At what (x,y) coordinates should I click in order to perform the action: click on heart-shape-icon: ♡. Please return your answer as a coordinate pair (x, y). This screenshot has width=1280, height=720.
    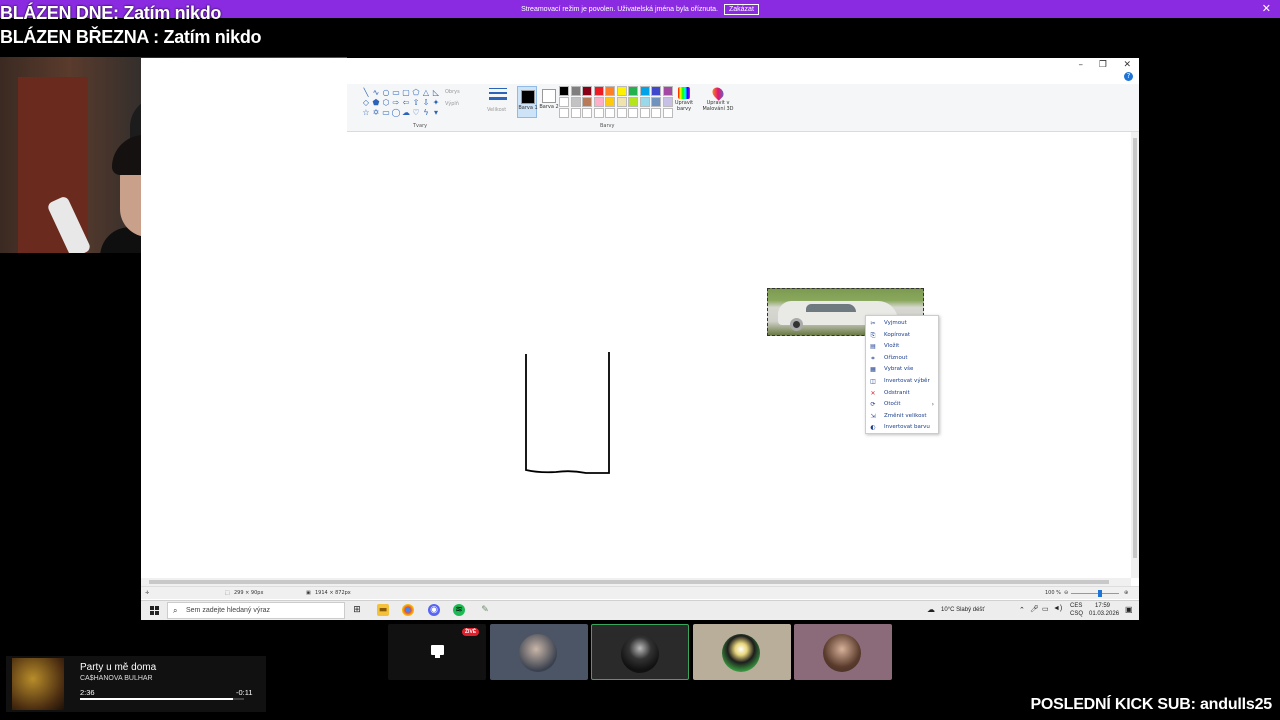
    Looking at the image, I should click on (416, 113).